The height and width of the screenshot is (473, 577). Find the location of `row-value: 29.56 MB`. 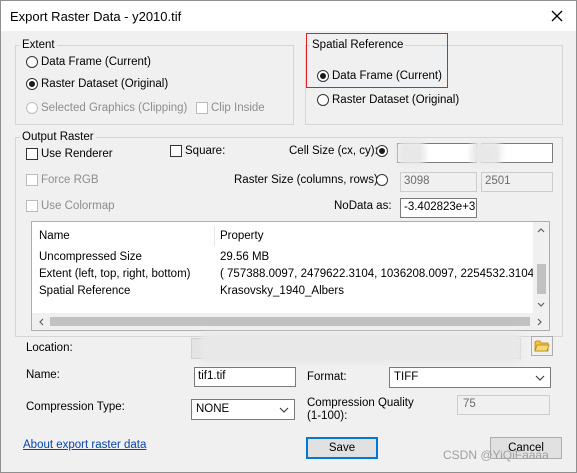

row-value: 29.56 MB is located at coordinates (245, 257).